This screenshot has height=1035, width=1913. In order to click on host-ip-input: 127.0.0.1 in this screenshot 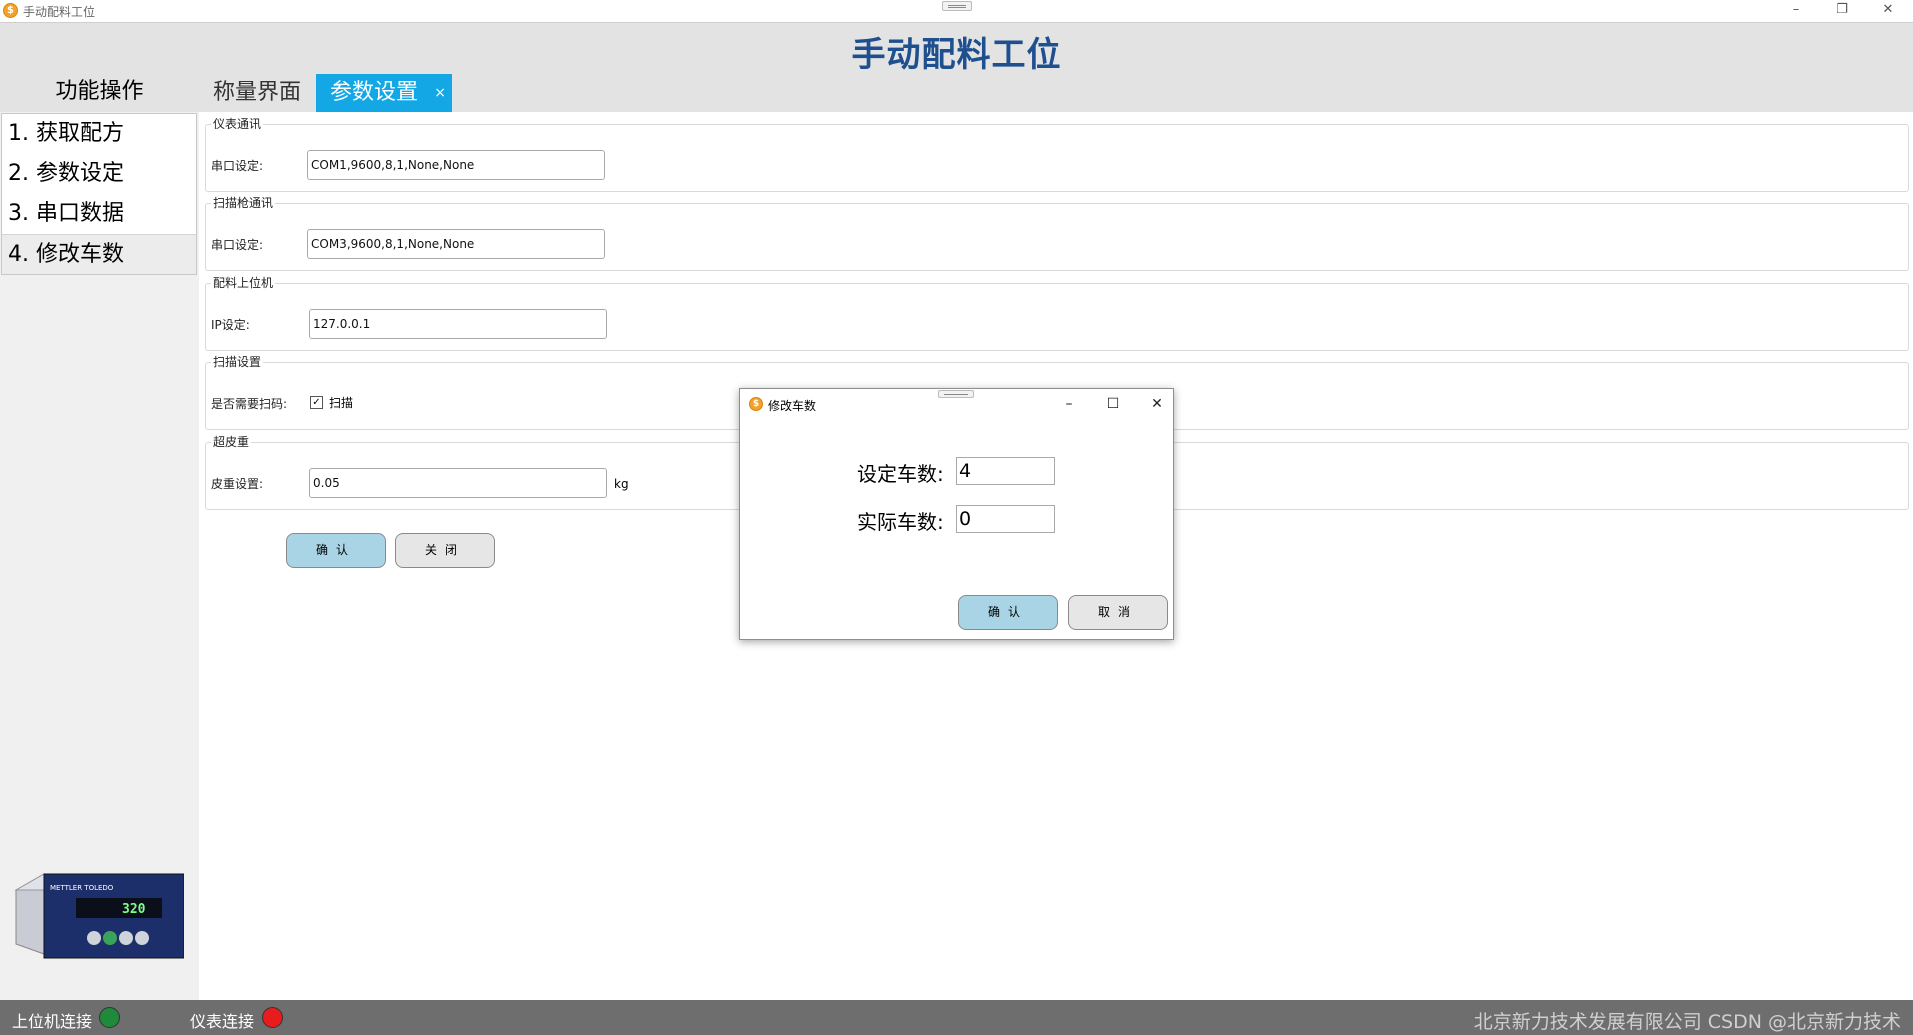, I will do `click(458, 324)`.